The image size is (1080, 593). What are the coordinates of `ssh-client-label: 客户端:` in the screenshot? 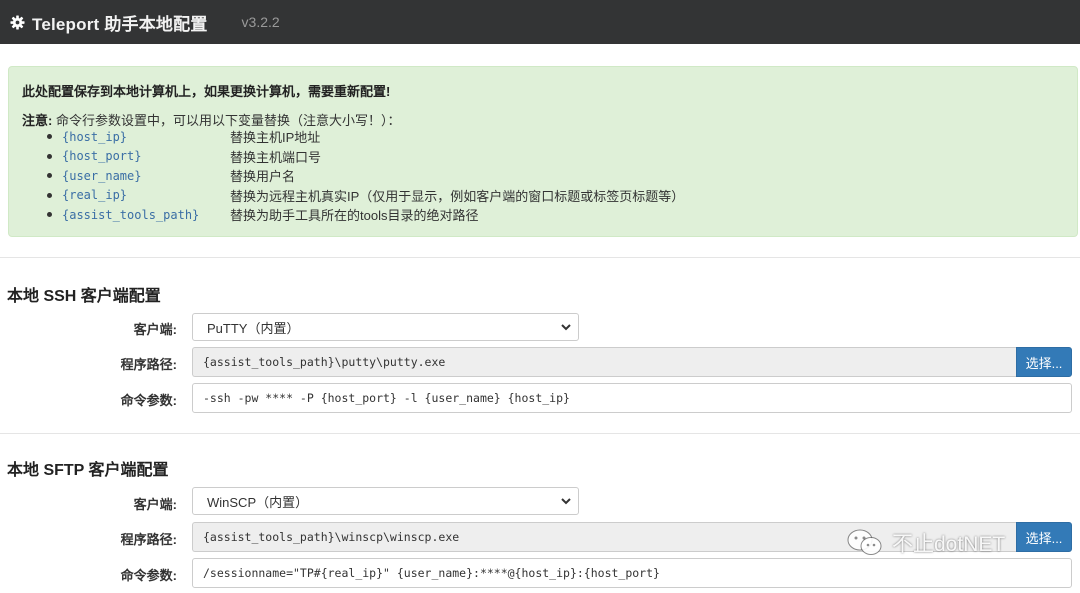 It's located at (155, 329).